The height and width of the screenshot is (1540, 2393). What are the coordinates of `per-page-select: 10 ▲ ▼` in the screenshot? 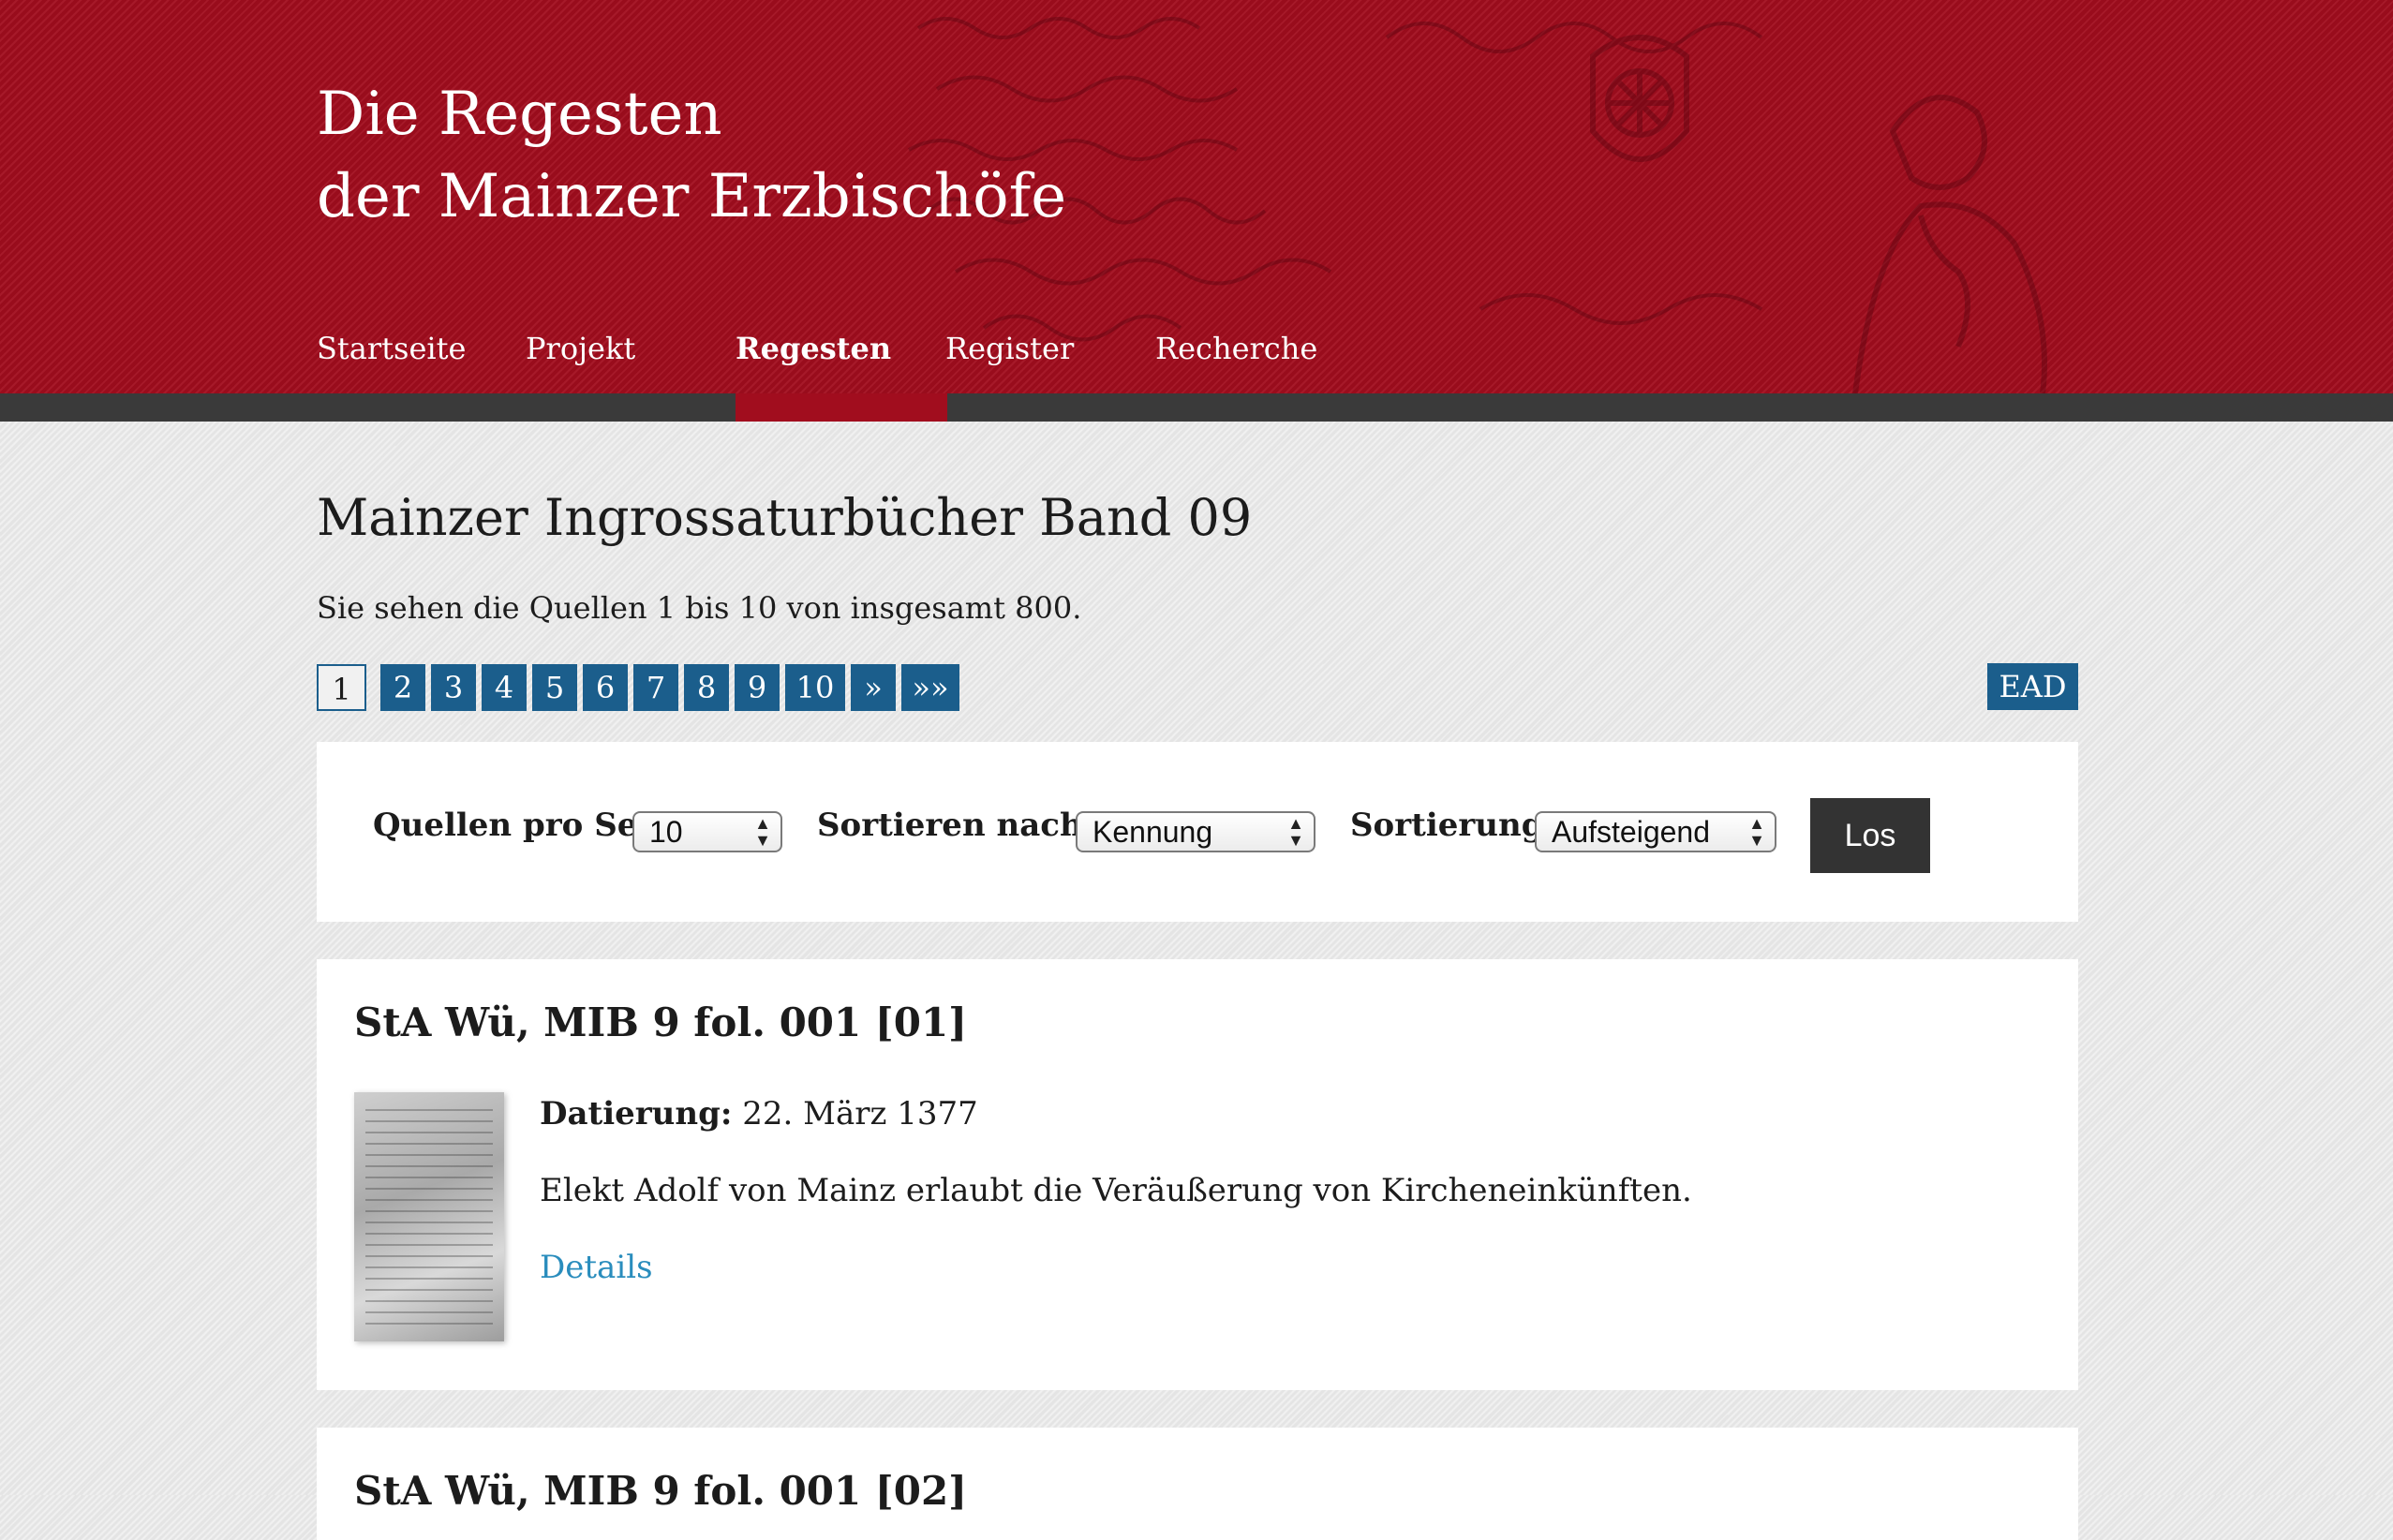 It's located at (707, 831).